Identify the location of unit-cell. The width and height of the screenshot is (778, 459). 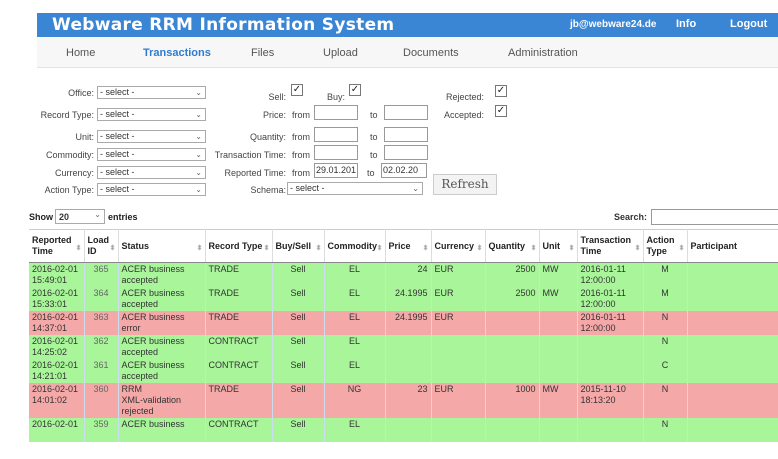
(558, 323).